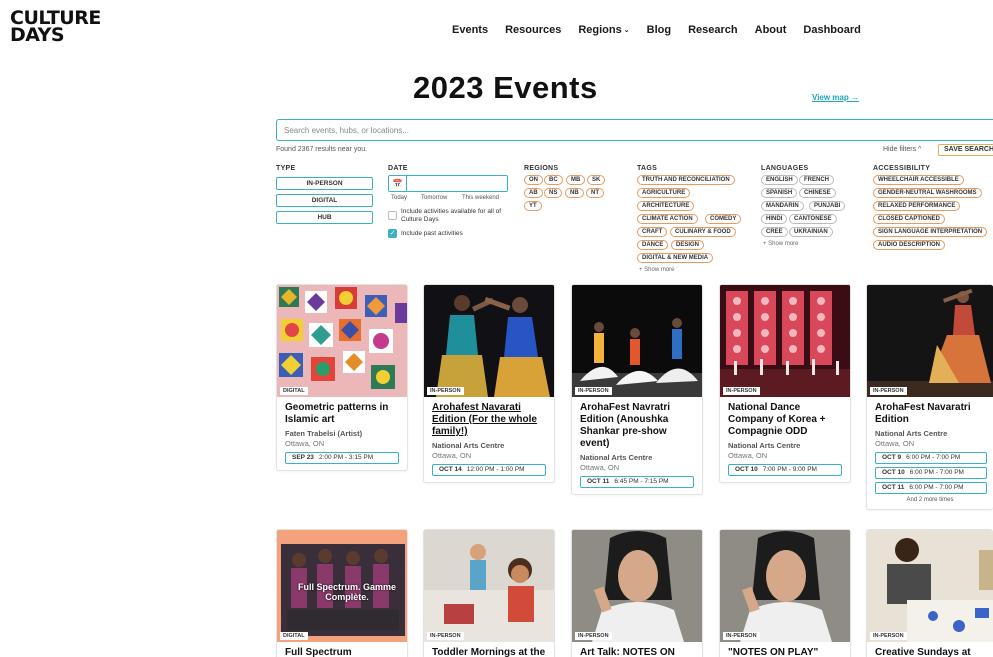 The width and height of the screenshot is (993, 657). I want to click on lang-cree: CREE, so click(774, 232).